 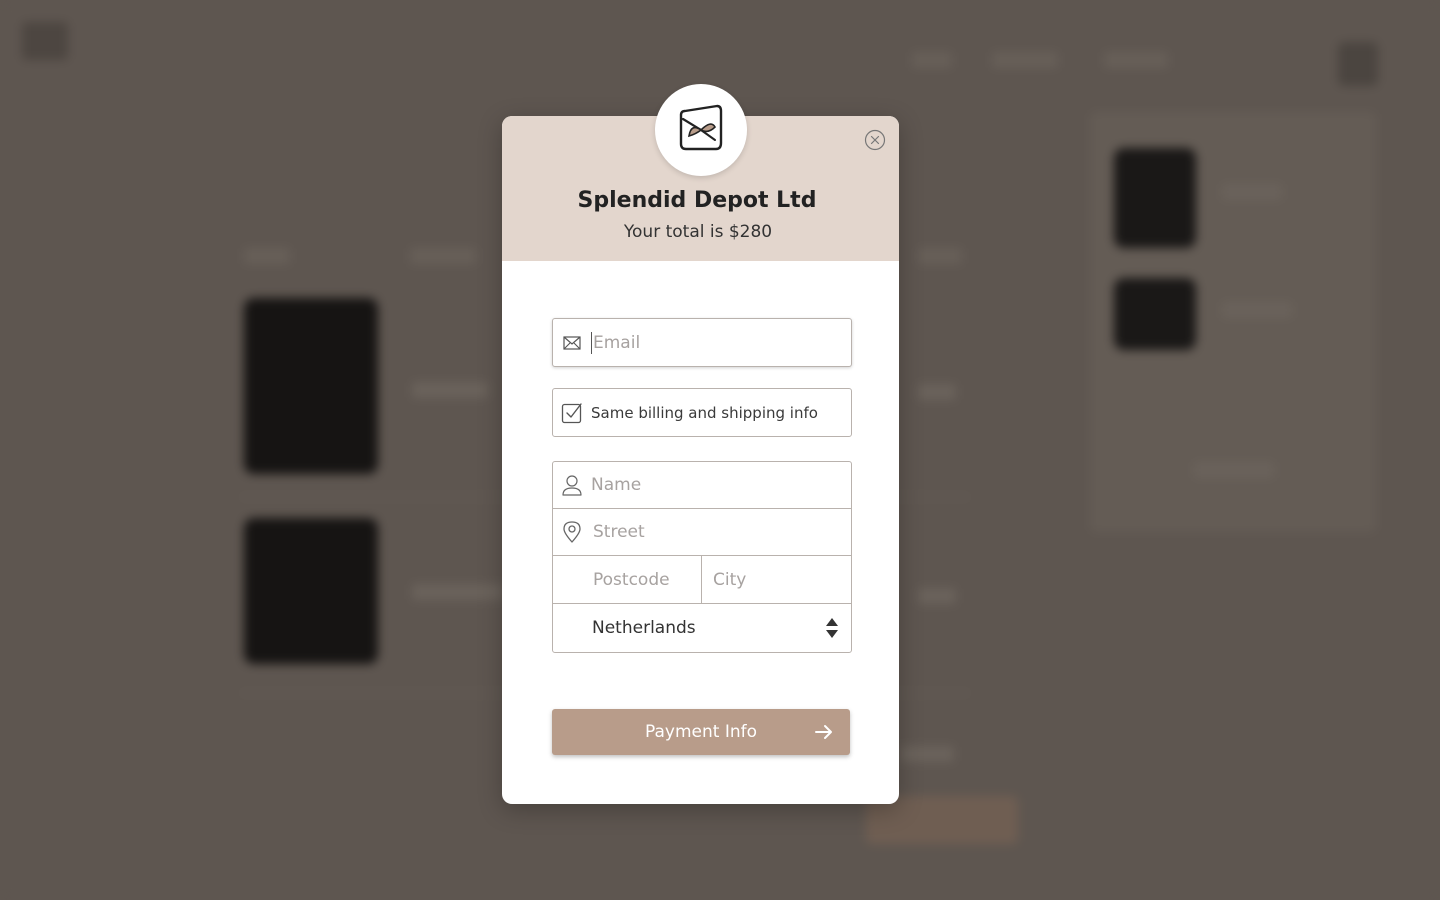 What do you see at coordinates (698, 232) in the screenshot?
I see `order-total: Your total is $280` at bounding box center [698, 232].